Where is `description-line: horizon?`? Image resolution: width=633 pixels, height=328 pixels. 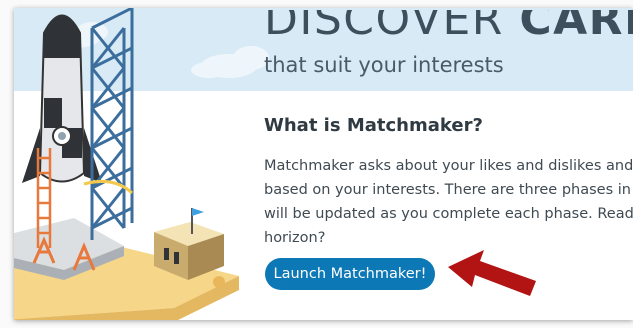 description-line: horizon? is located at coordinates (295, 238).